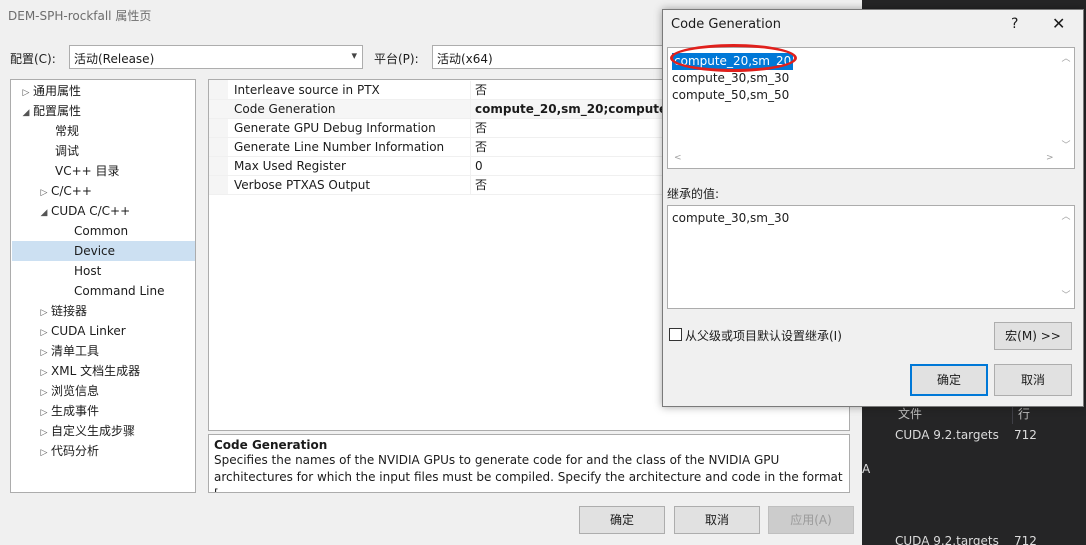 The width and height of the screenshot is (1086, 545). I want to click on platform-label: 平台(P):, so click(396, 59).